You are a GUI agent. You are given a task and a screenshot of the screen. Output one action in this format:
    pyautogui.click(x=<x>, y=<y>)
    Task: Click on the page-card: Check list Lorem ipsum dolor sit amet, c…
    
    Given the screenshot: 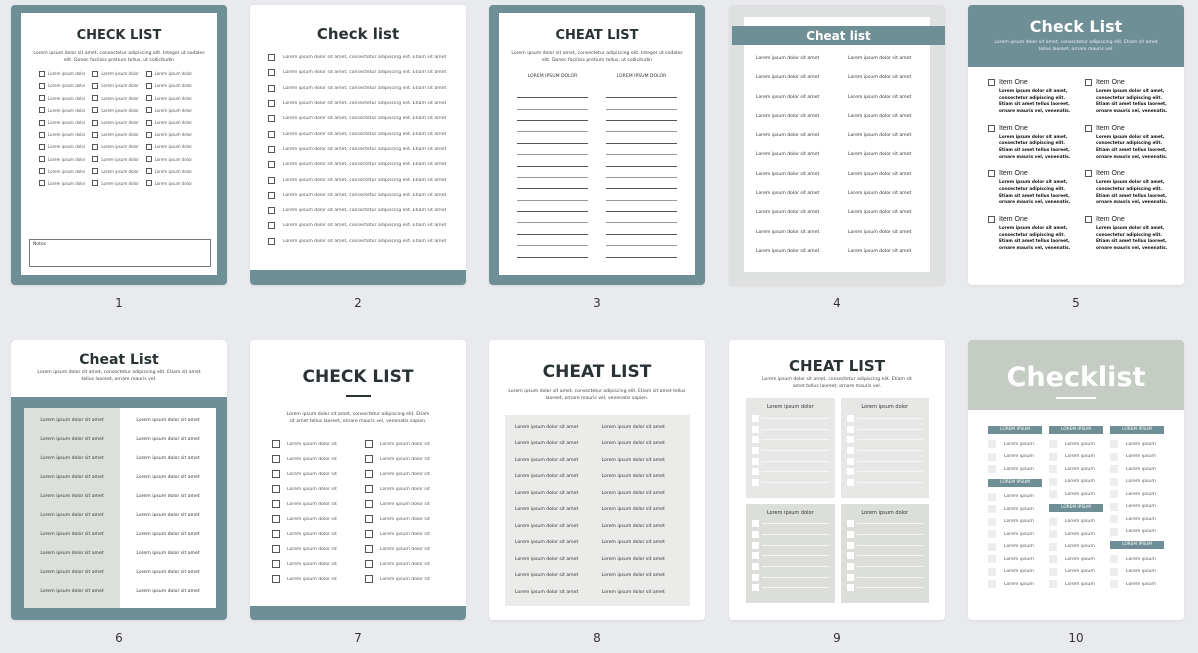 What is the action you would take?
    pyautogui.click(x=358, y=145)
    